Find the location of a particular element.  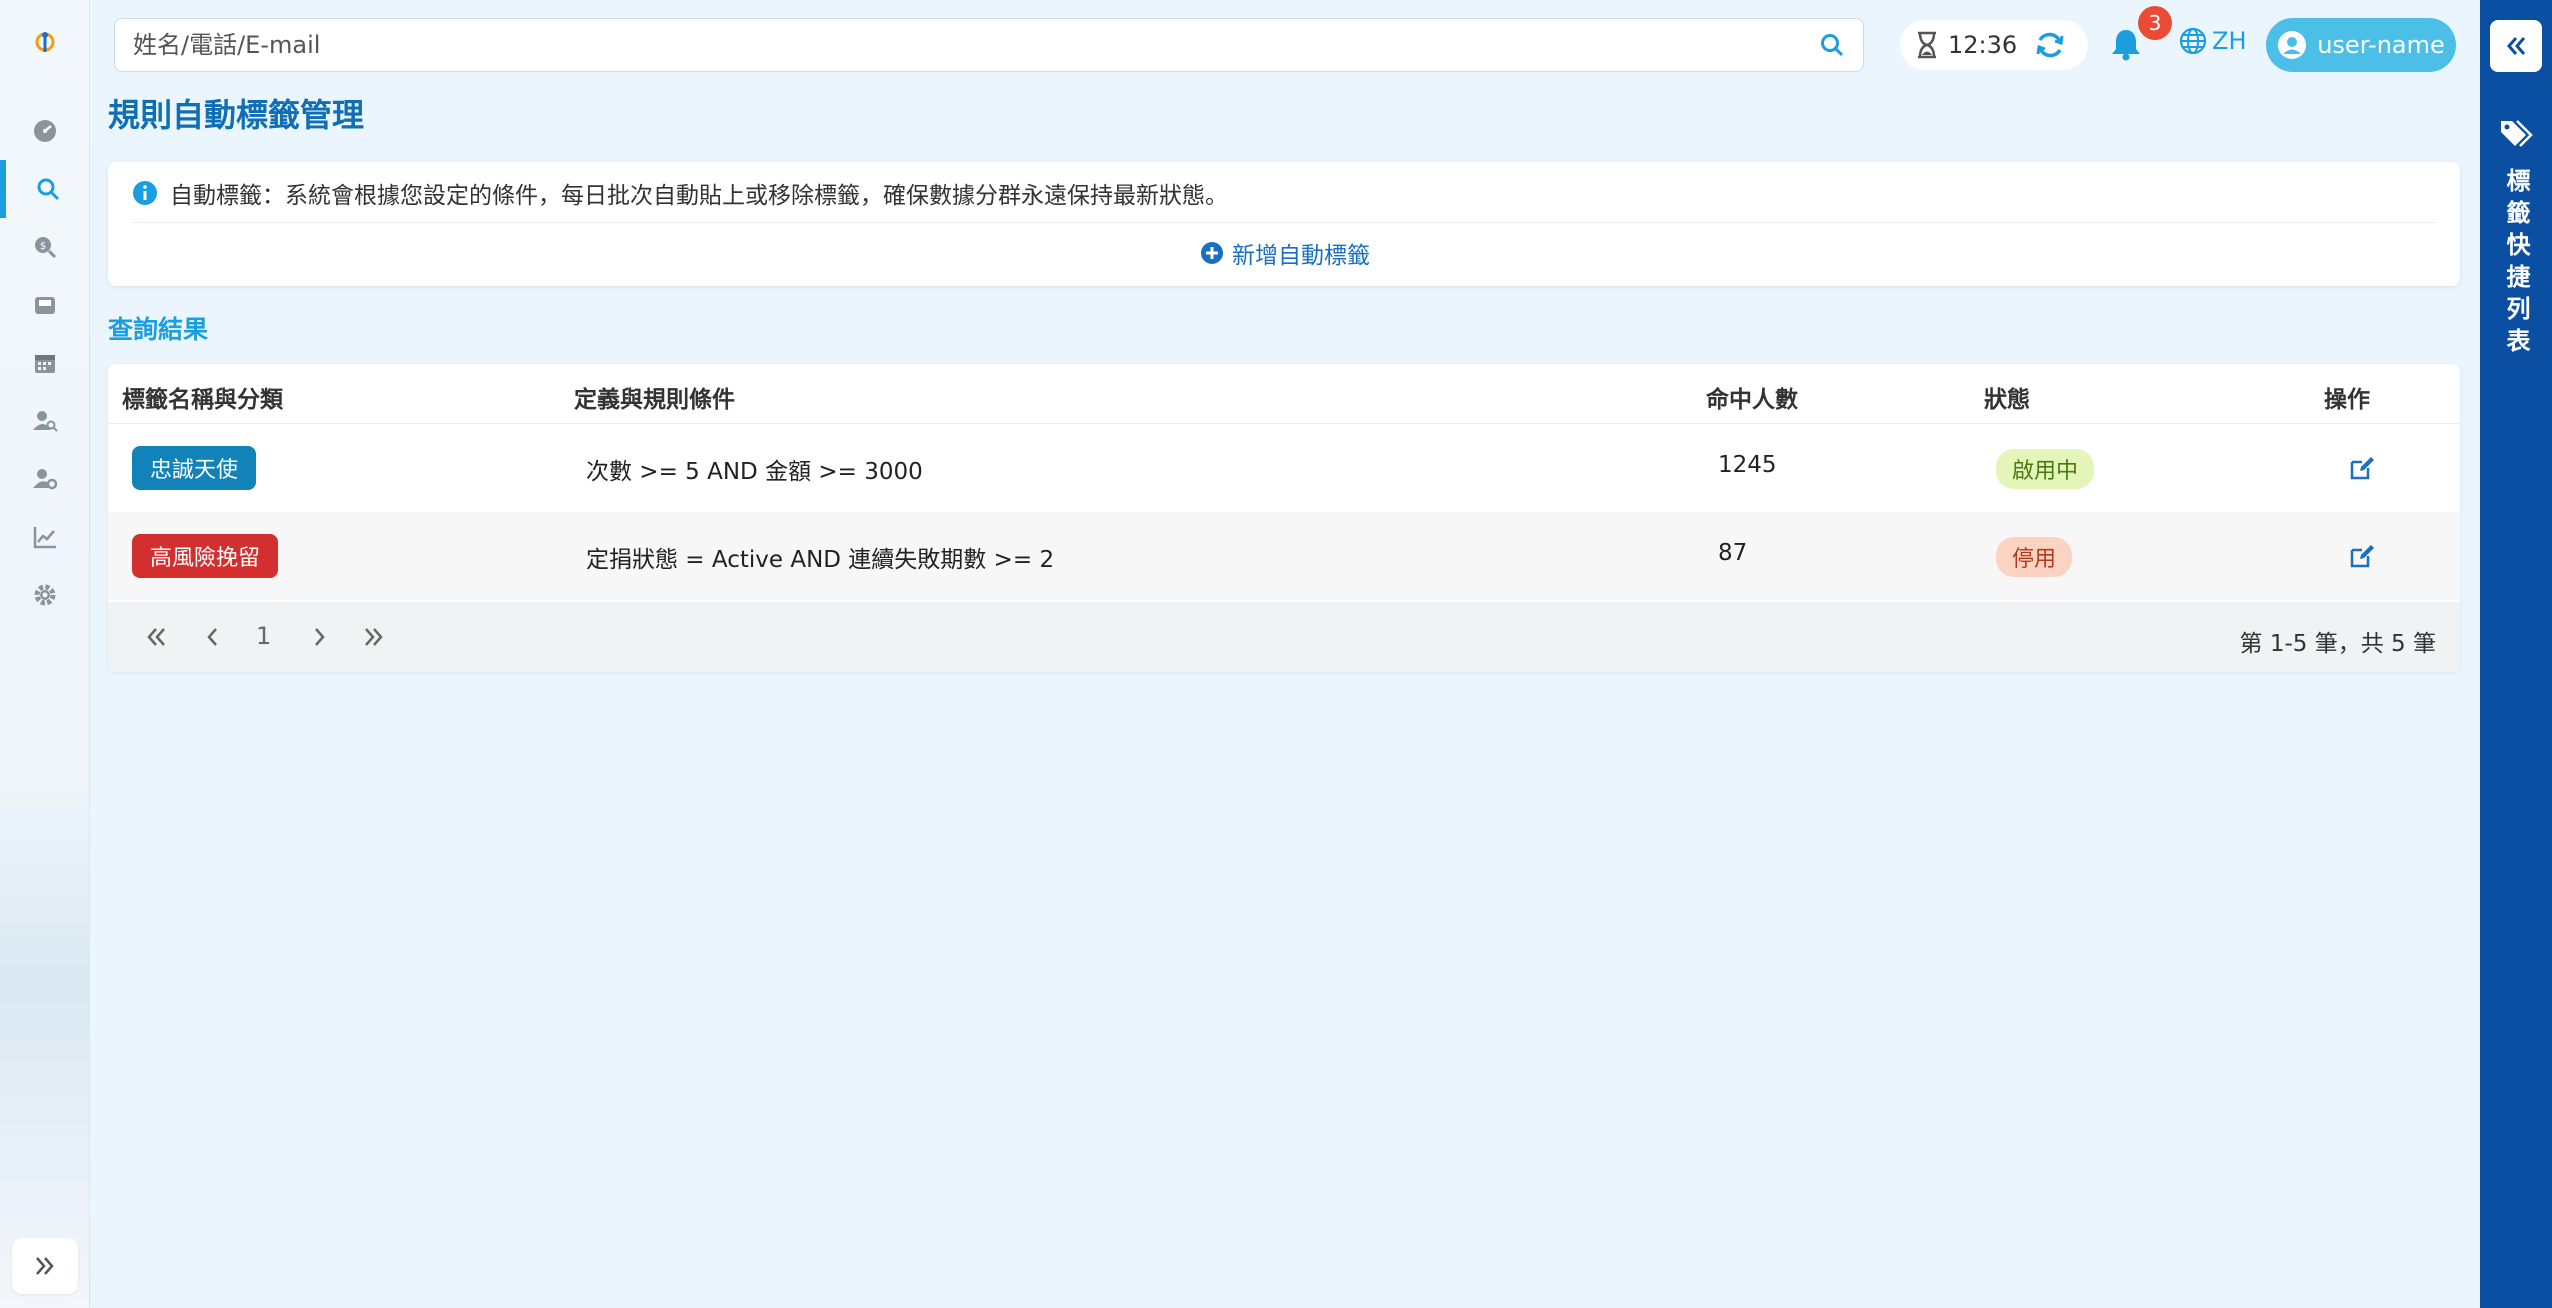

sidebar-item-search is located at coordinates (45, 189).